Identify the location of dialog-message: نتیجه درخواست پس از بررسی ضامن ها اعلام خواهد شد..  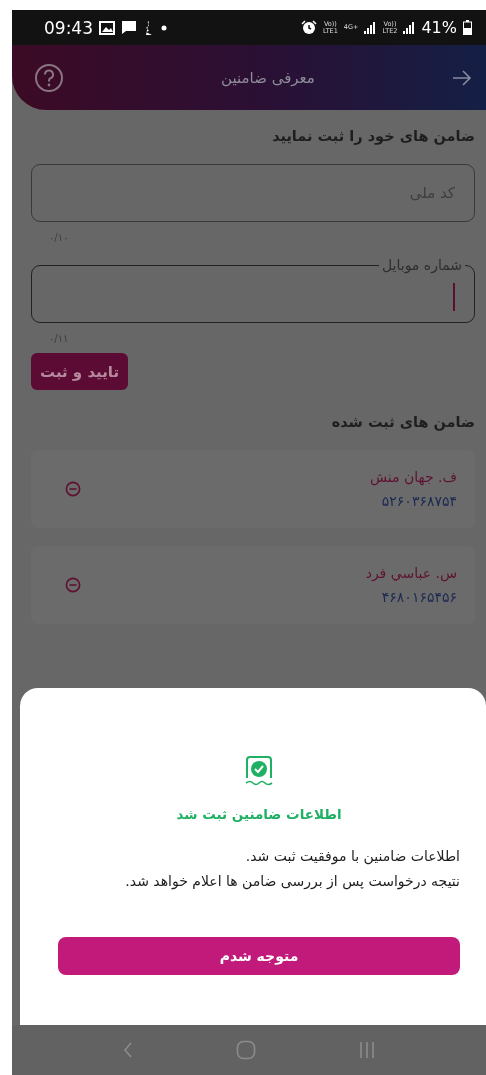
(292, 881).